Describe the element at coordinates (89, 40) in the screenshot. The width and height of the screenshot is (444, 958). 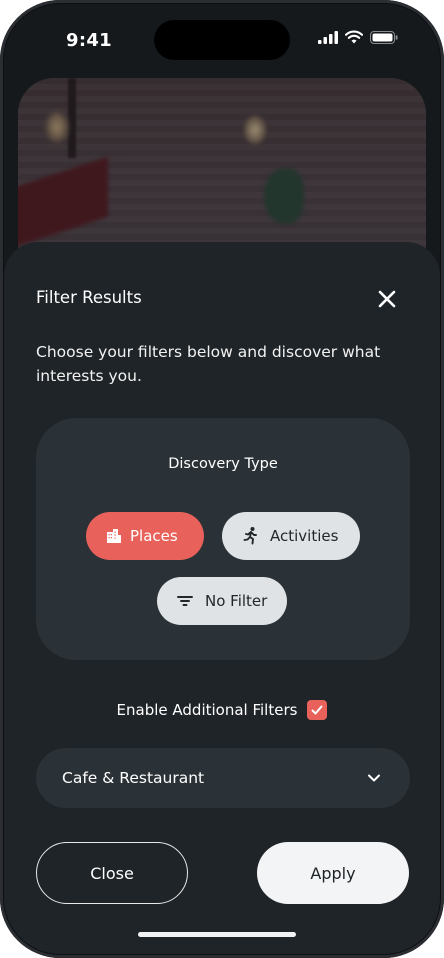
I see `status-time: 9:41` at that location.